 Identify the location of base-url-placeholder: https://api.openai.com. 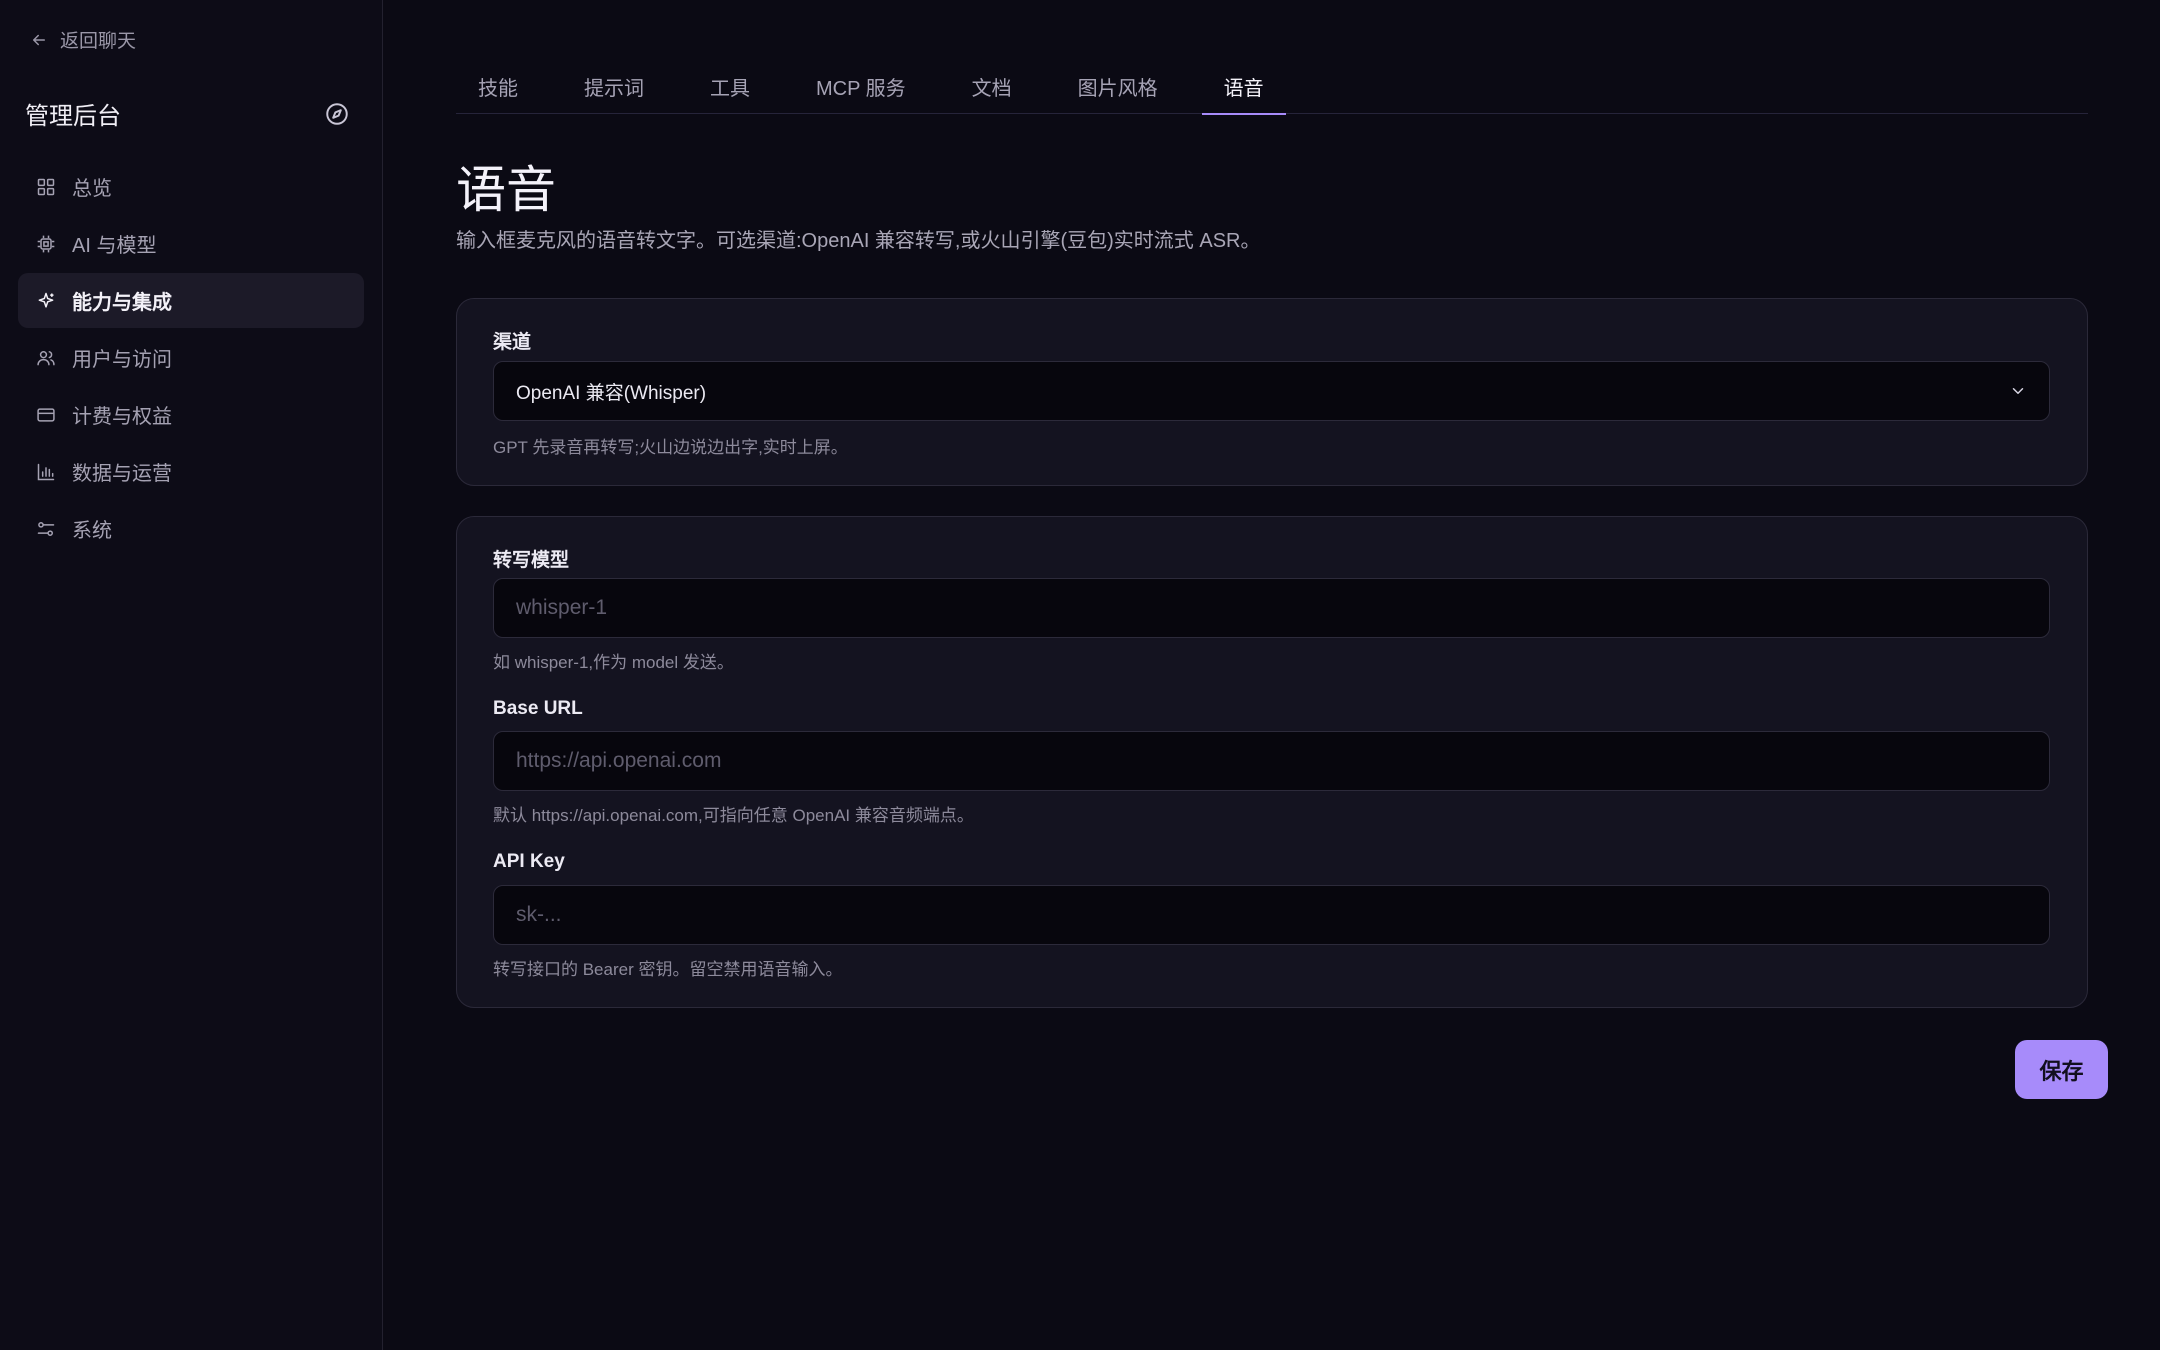
(619, 760).